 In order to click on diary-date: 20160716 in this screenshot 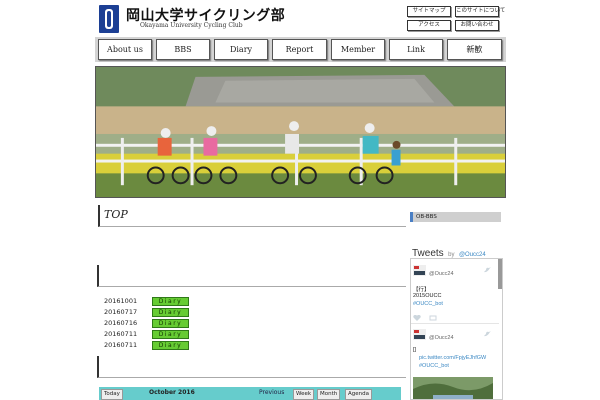, I will do `click(121, 323)`.